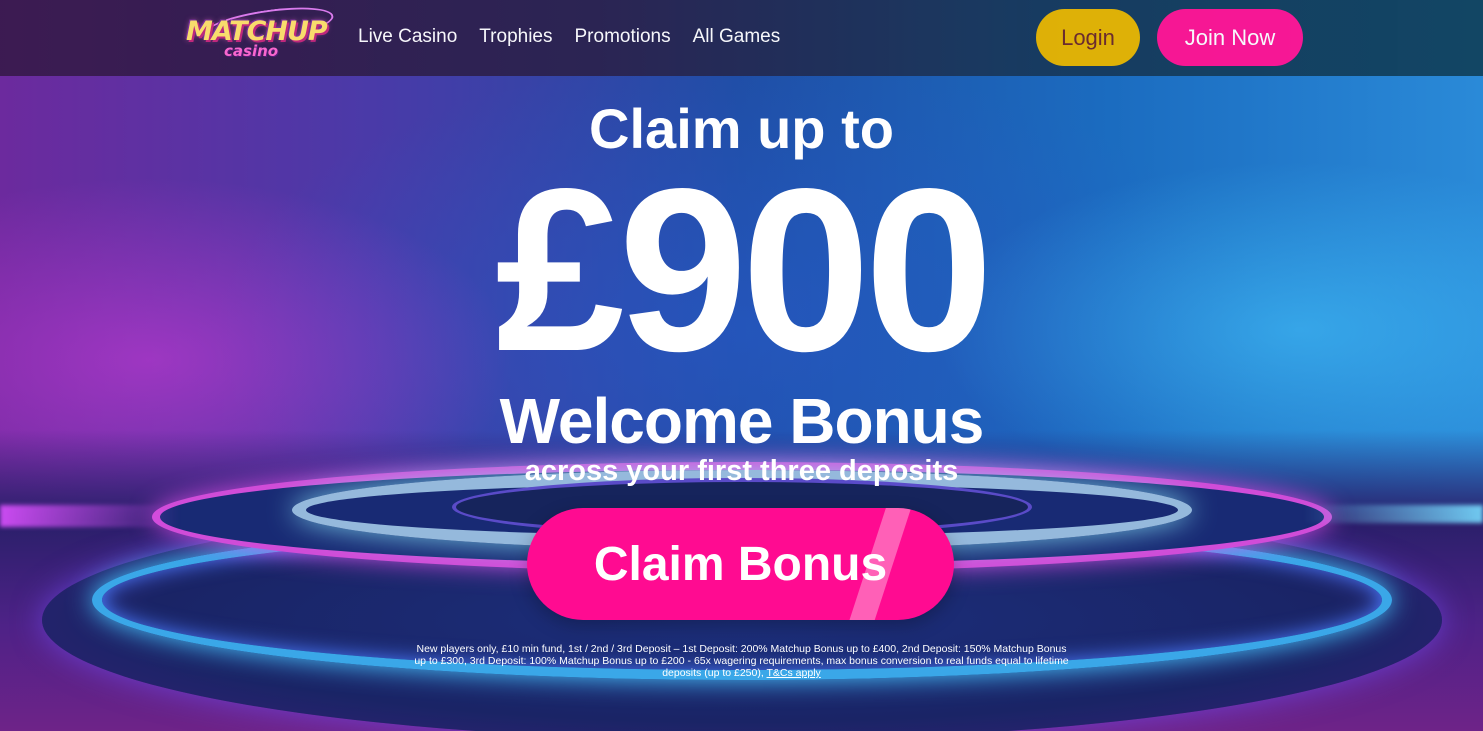  Describe the element at coordinates (251, 51) in the screenshot. I see `logo-subtitle: casino` at that location.